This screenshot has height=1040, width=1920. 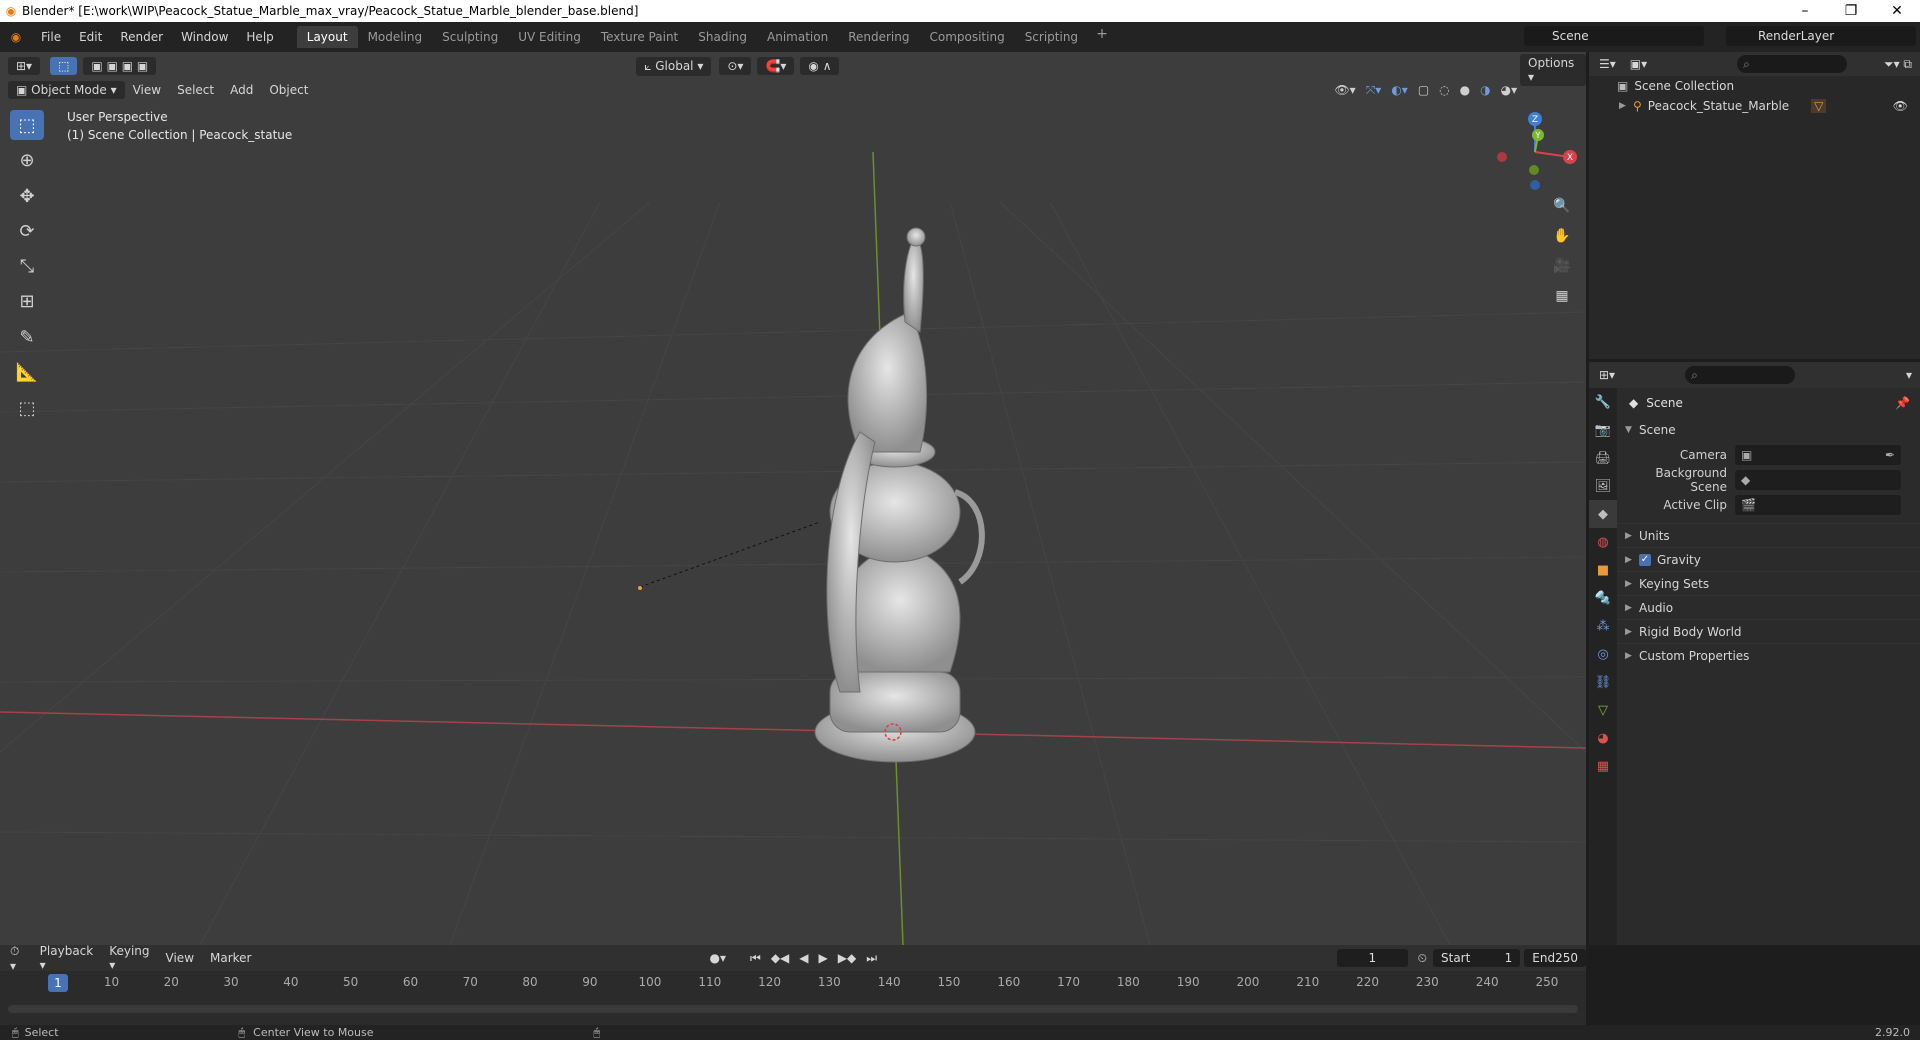 What do you see at coordinates (1477, 958) in the screenshot?
I see `start-frame-field: Start 1` at bounding box center [1477, 958].